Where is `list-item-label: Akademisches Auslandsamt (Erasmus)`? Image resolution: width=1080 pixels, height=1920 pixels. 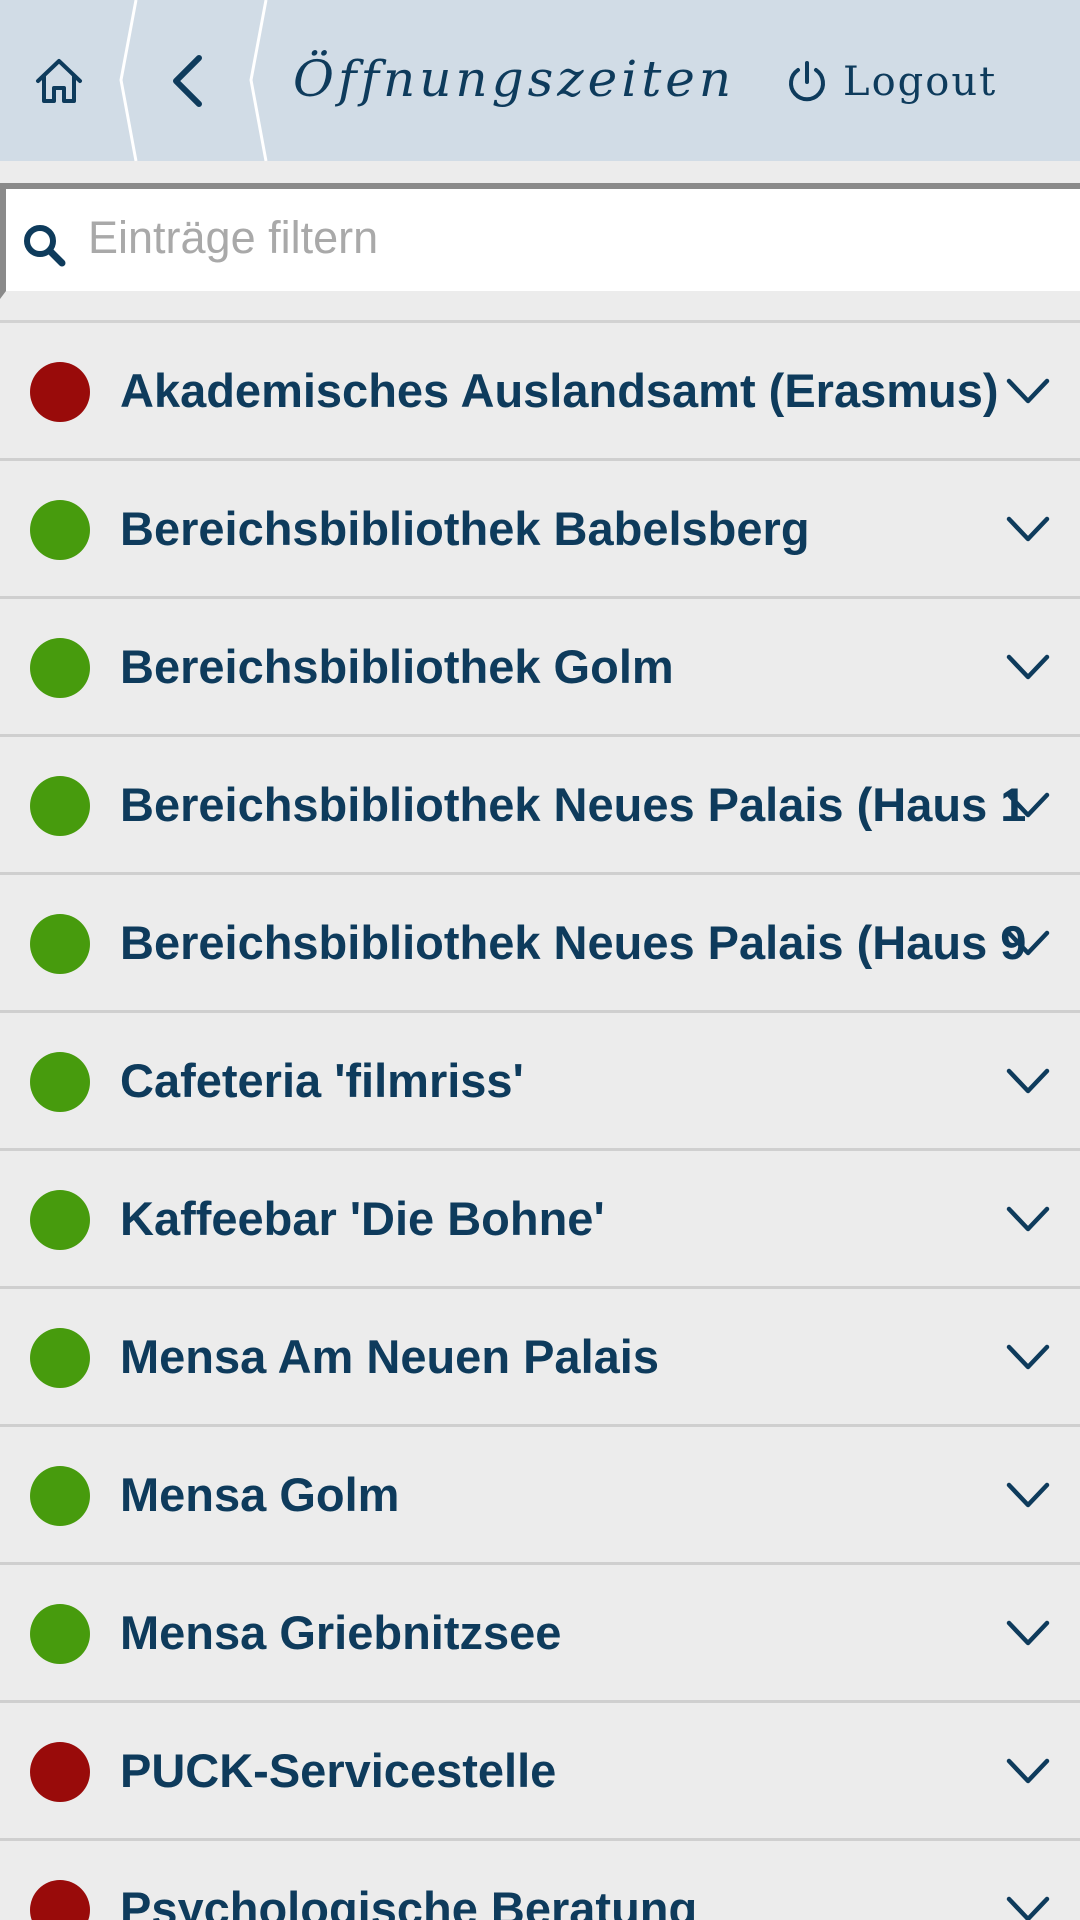 list-item-label: Akademisches Auslandsamt (Erasmus) is located at coordinates (559, 390).